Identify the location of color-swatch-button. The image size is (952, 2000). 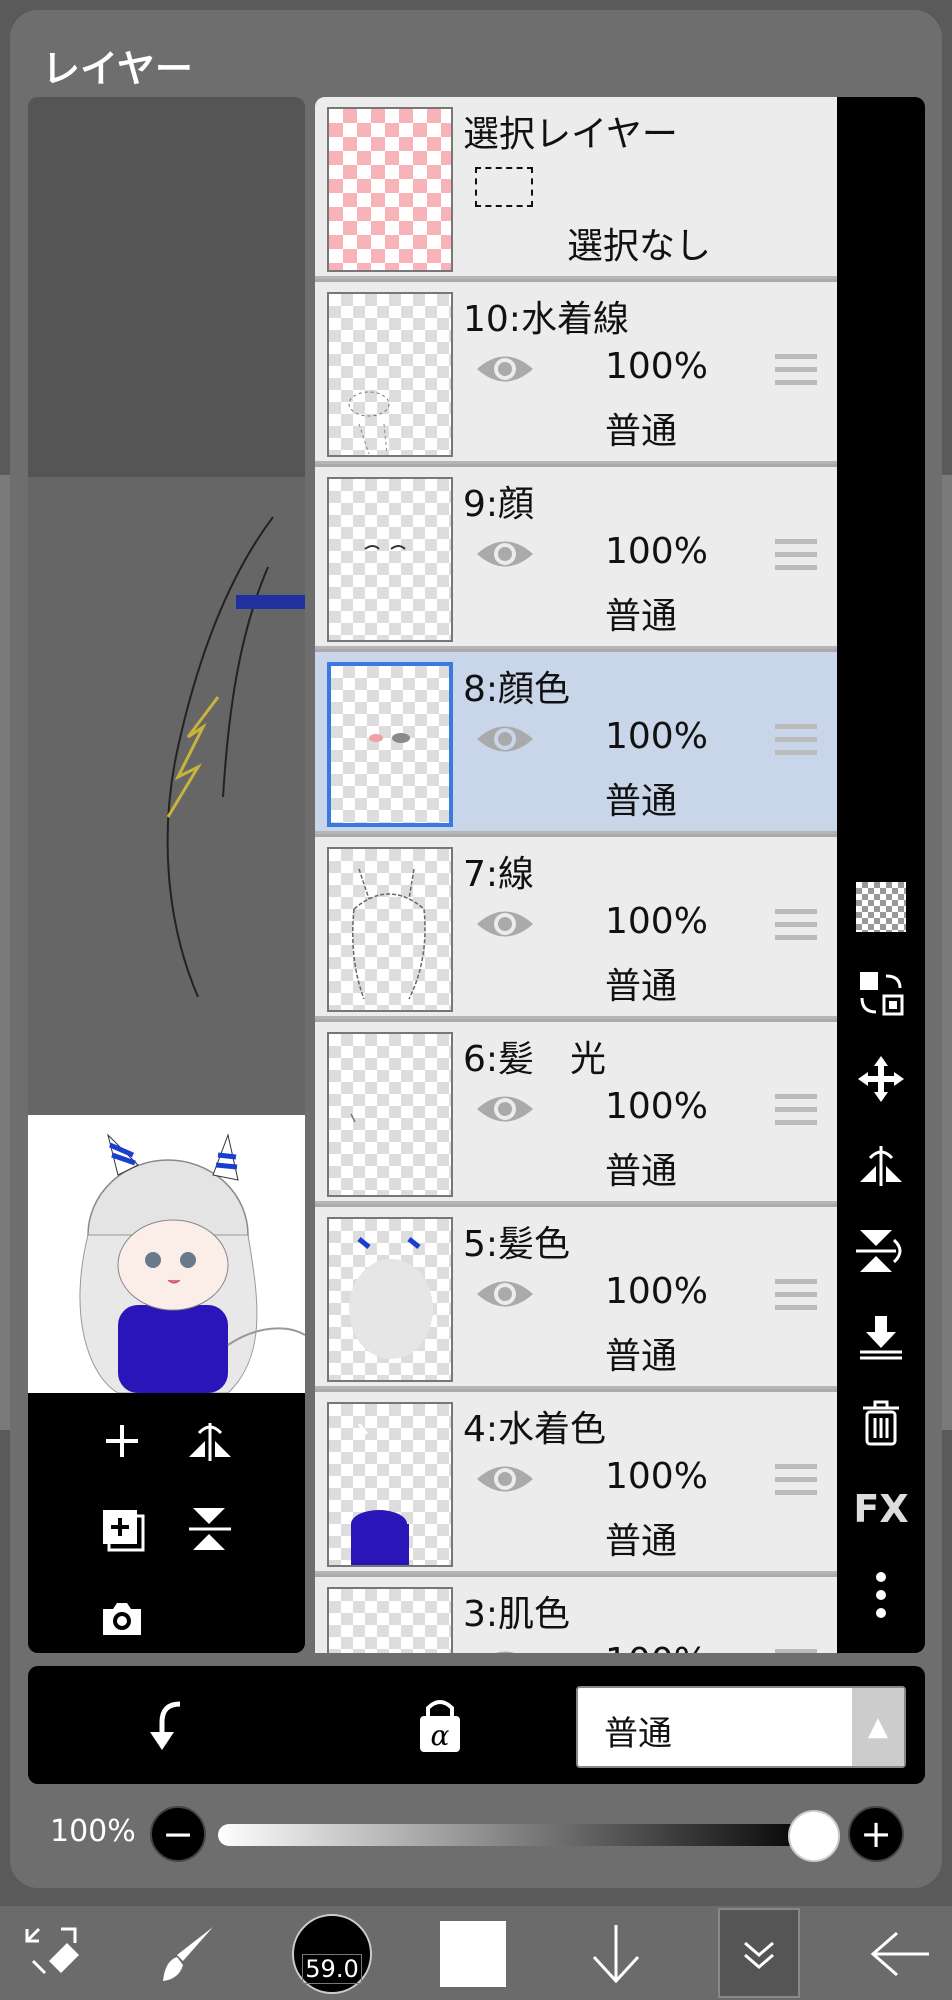
(473, 1954).